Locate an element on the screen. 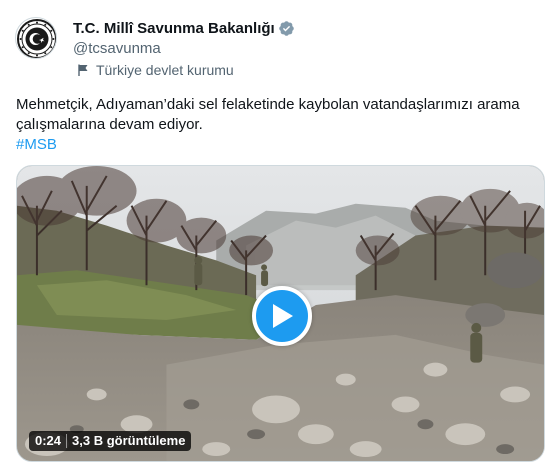 The height and width of the screenshot is (472, 555). video-stats-overlay: 0:24 3,3 B görüntüleme is located at coordinates (110, 441).